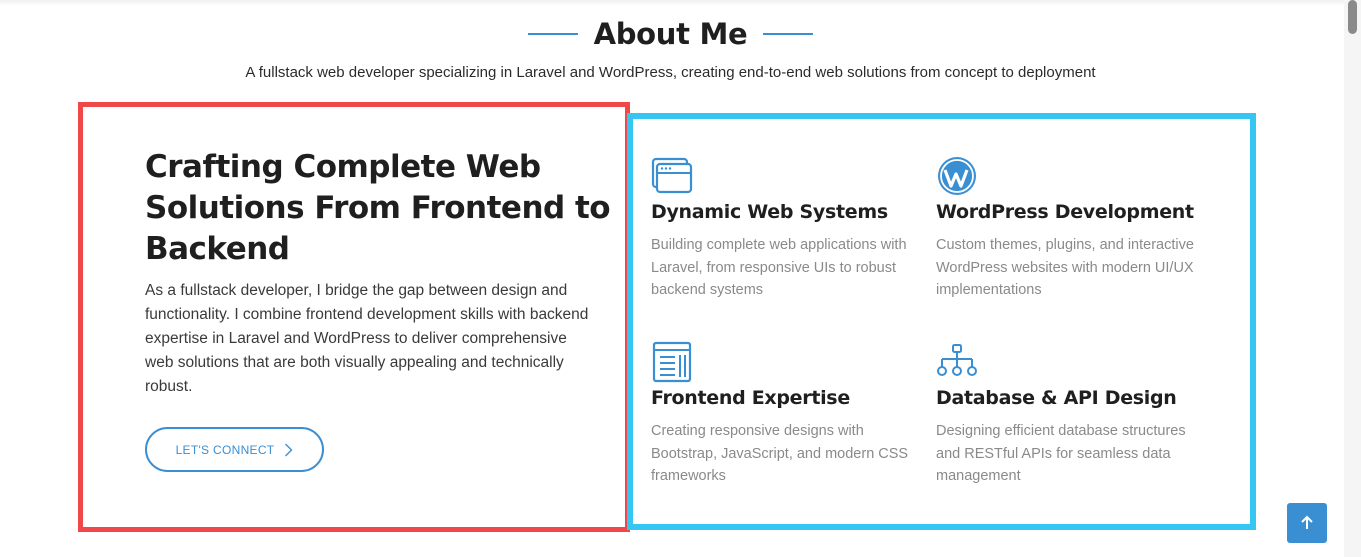 The width and height of the screenshot is (1361, 557). What do you see at coordinates (225, 449) in the screenshot?
I see `lets-connect-label: LET'S CONNECT` at bounding box center [225, 449].